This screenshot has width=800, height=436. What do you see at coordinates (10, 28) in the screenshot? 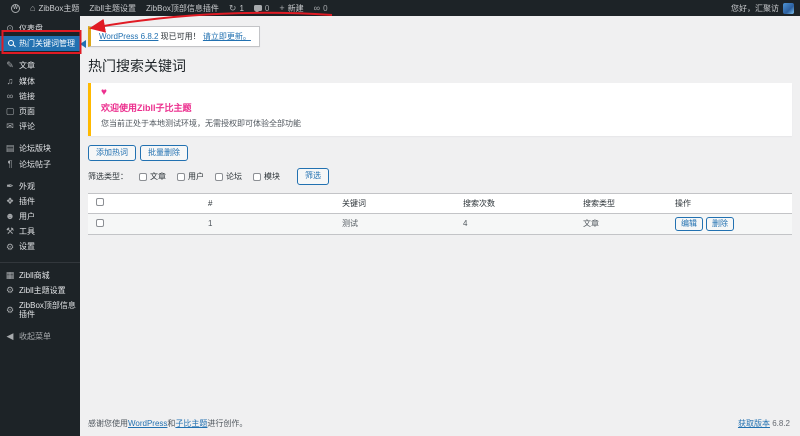
I see `dashboard-icon: ⊙` at bounding box center [10, 28].